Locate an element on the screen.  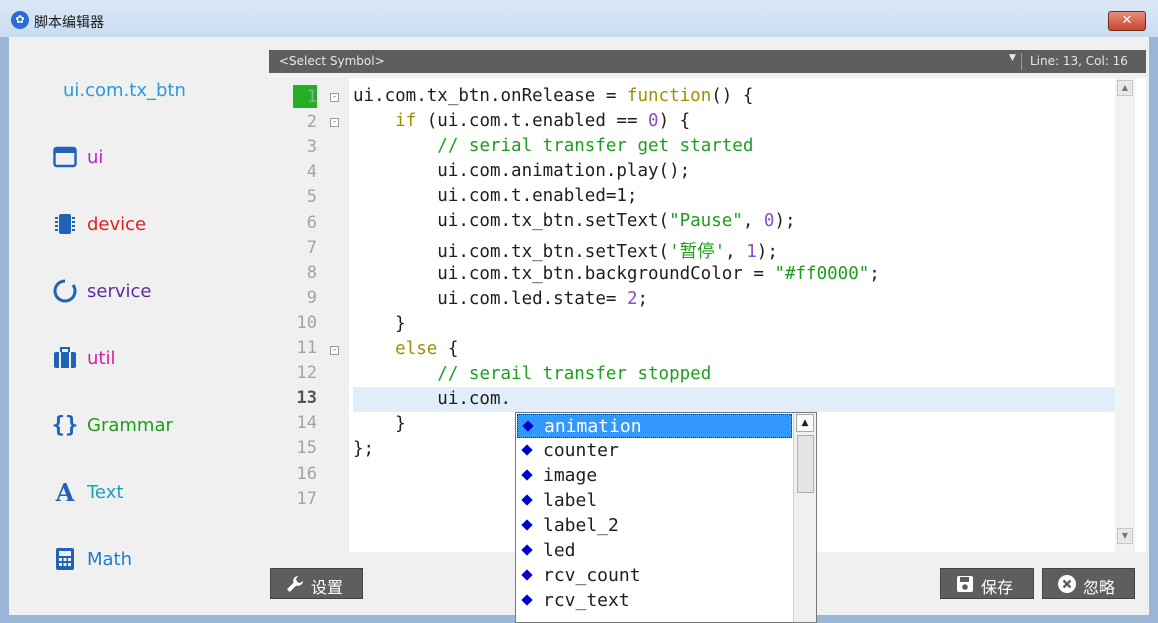
save-button: 保存 is located at coordinates (987, 583).